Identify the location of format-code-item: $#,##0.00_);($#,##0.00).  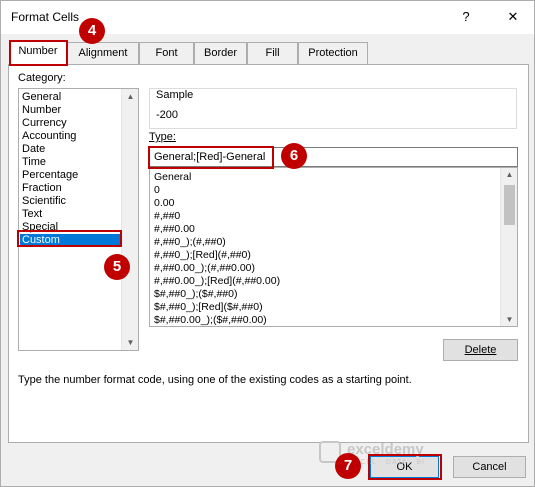
(210, 320).